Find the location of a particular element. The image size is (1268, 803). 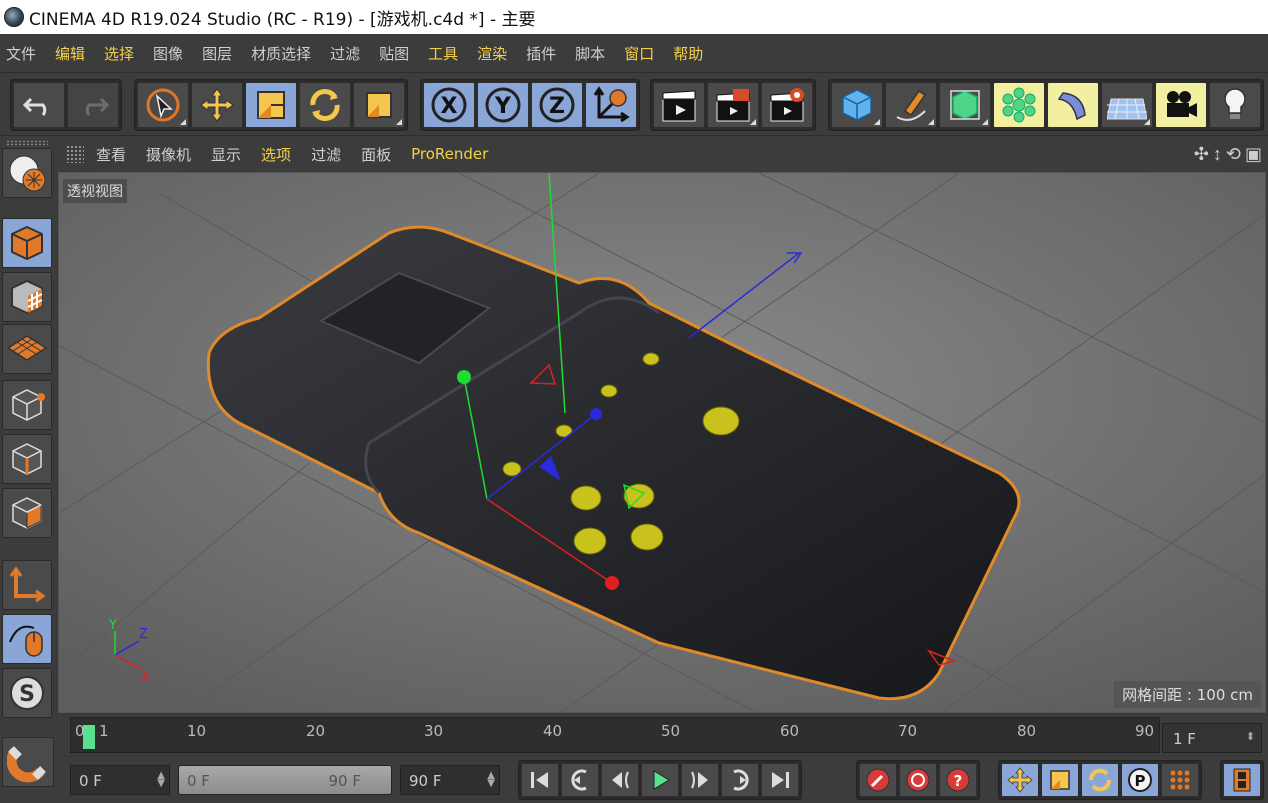

texture-checker-icon is located at coordinates (27, 297).